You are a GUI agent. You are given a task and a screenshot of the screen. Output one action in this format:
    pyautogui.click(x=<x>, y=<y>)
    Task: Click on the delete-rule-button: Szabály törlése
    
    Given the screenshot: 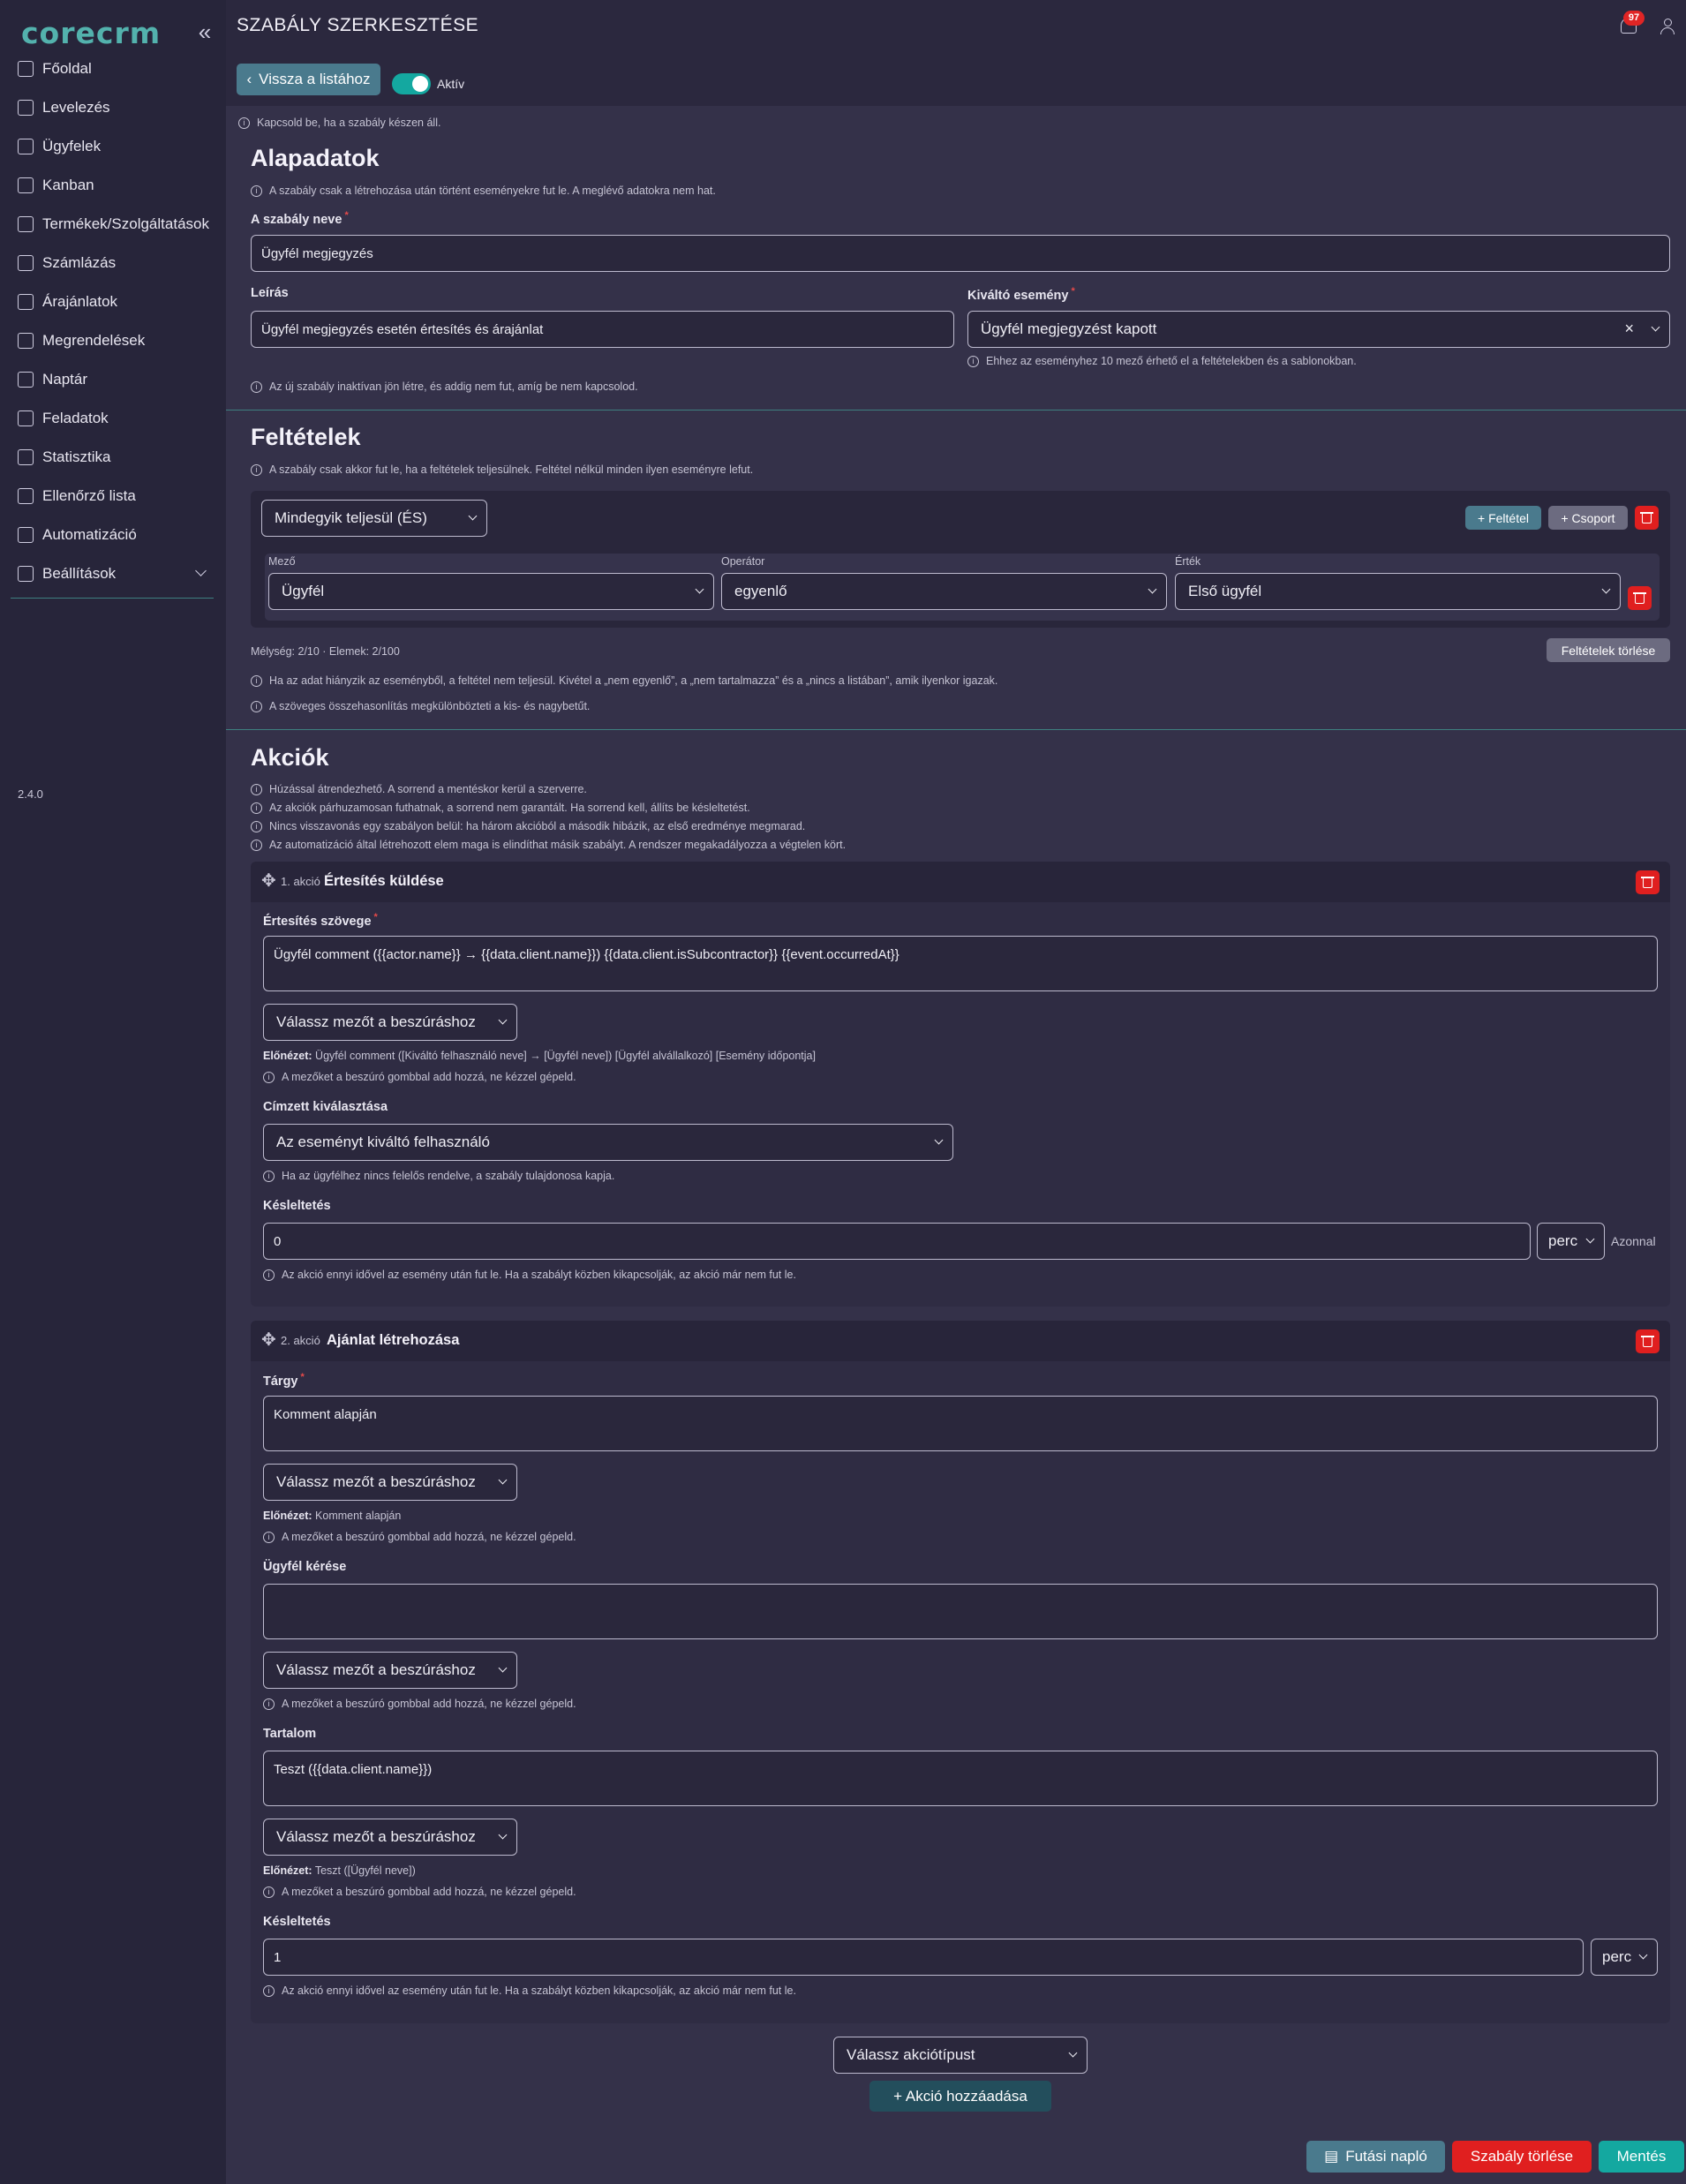 What is the action you would take?
    pyautogui.click(x=1522, y=2157)
    